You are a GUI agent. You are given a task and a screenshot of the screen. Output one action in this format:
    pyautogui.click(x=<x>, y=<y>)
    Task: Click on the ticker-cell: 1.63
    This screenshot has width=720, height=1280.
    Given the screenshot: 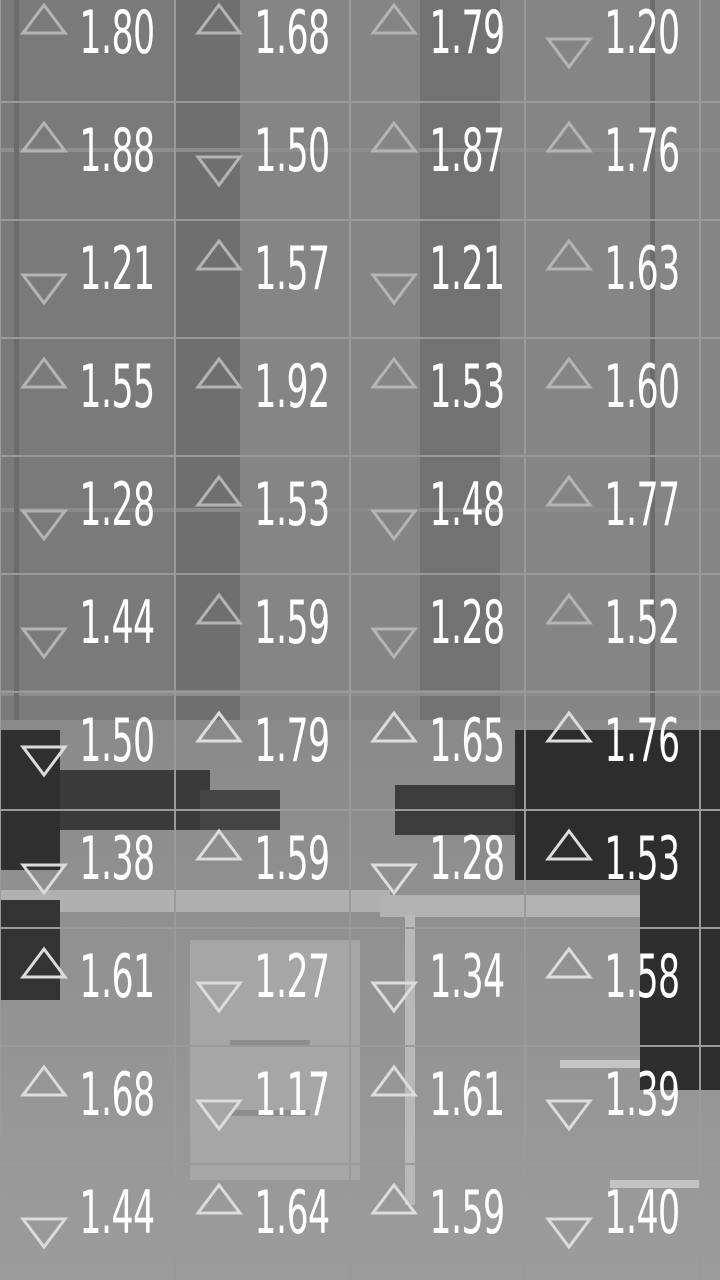 What is the action you would take?
    pyautogui.click(x=612, y=279)
    